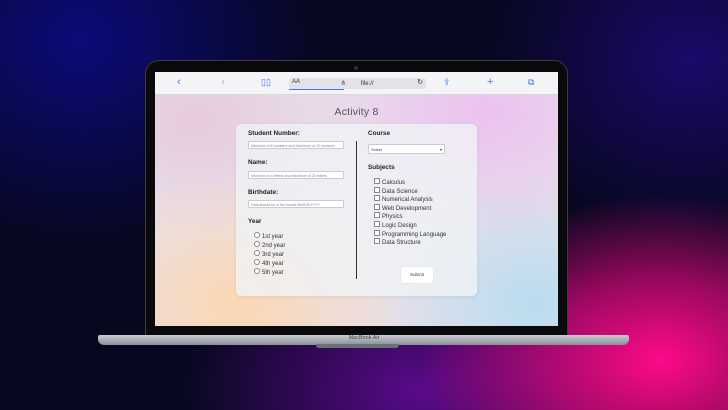  What do you see at coordinates (266, 82) in the screenshot?
I see `bookmarks-icon: ▯▯` at bounding box center [266, 82].